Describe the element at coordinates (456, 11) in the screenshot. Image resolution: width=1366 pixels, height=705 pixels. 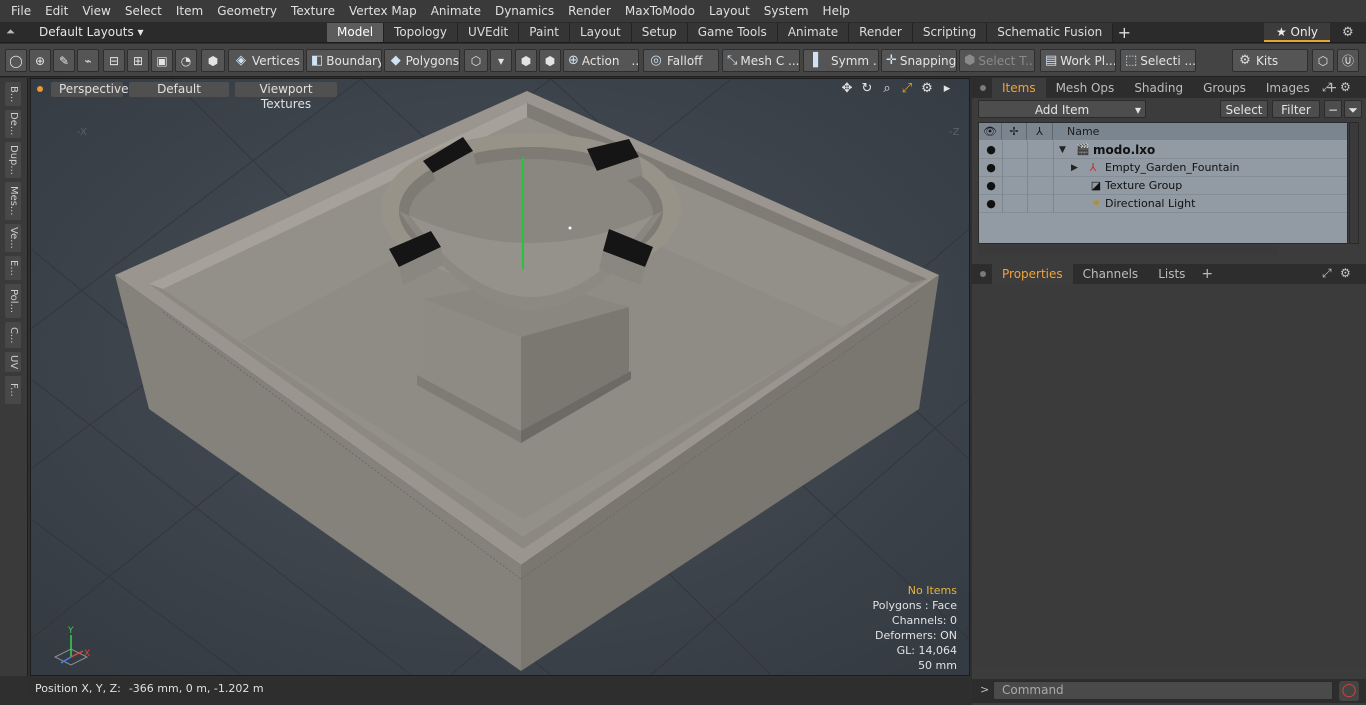
I see `menu-animate: Animate` at that location.